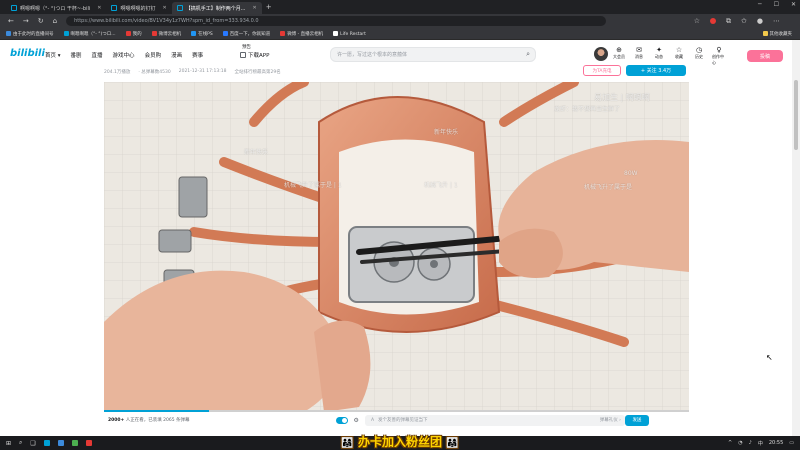 Image resolution: width=800 pixels, height=450 pixels. I want to click on new-tab-icon: +, so click(269, 7).